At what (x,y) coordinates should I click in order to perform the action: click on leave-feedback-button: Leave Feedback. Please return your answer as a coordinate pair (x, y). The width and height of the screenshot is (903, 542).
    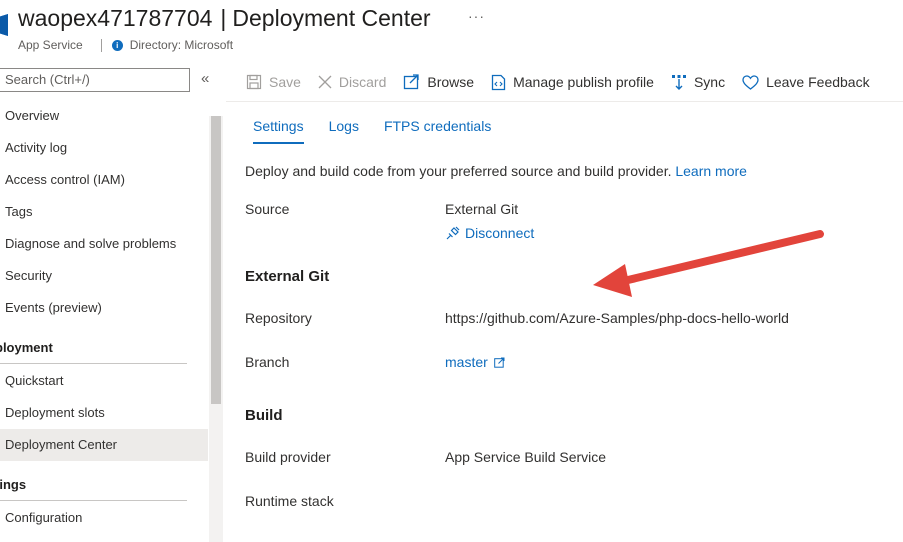
    Looking at the image, I should click on (806, 82).